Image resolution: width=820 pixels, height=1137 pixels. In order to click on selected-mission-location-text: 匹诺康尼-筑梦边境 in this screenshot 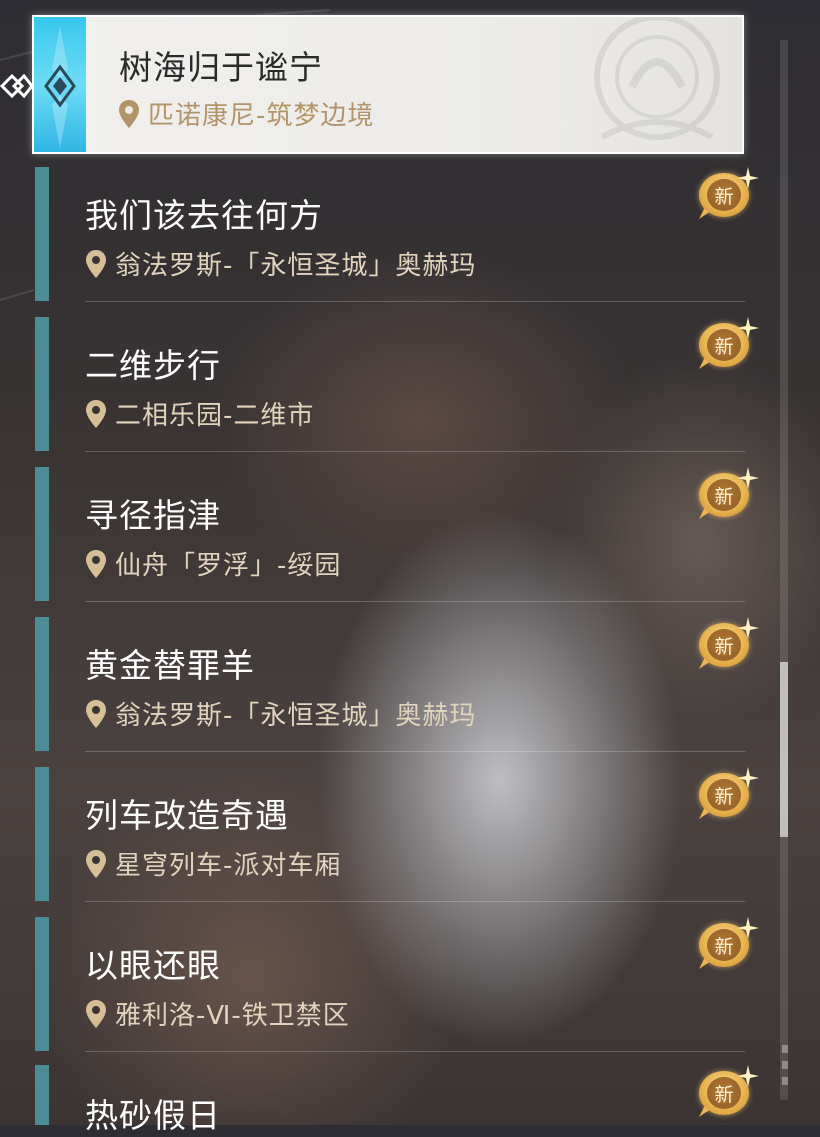, I will do `click(261, 116)`.